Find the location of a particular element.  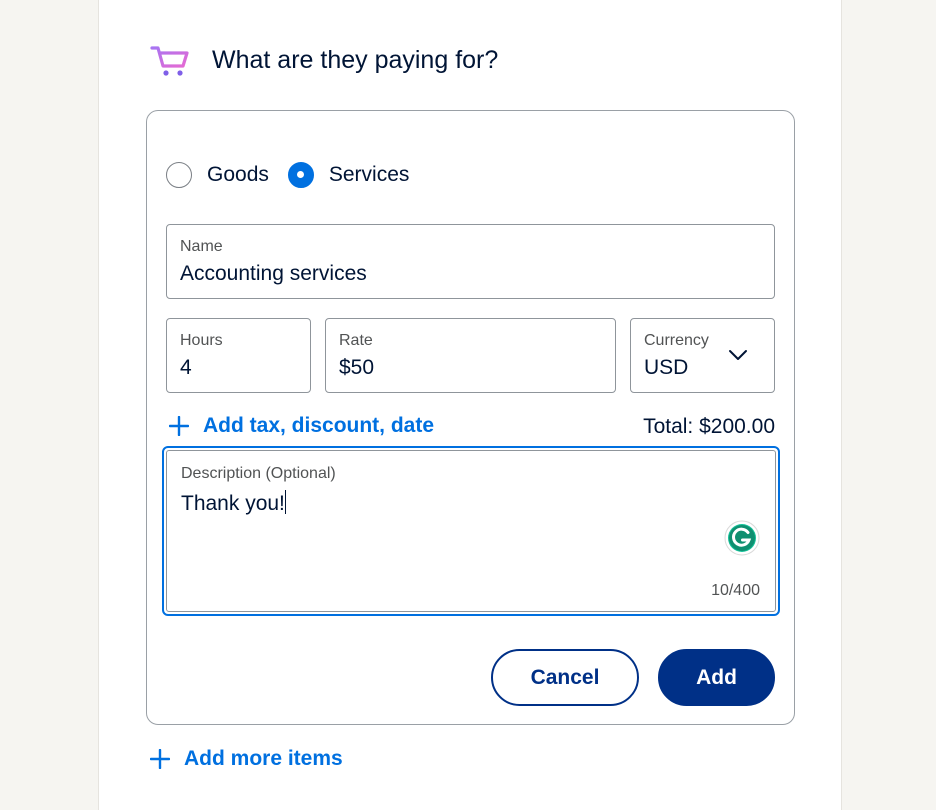

add-tax-discount-date-link: Add tax, discount, date is located at coordinates (301, 426).